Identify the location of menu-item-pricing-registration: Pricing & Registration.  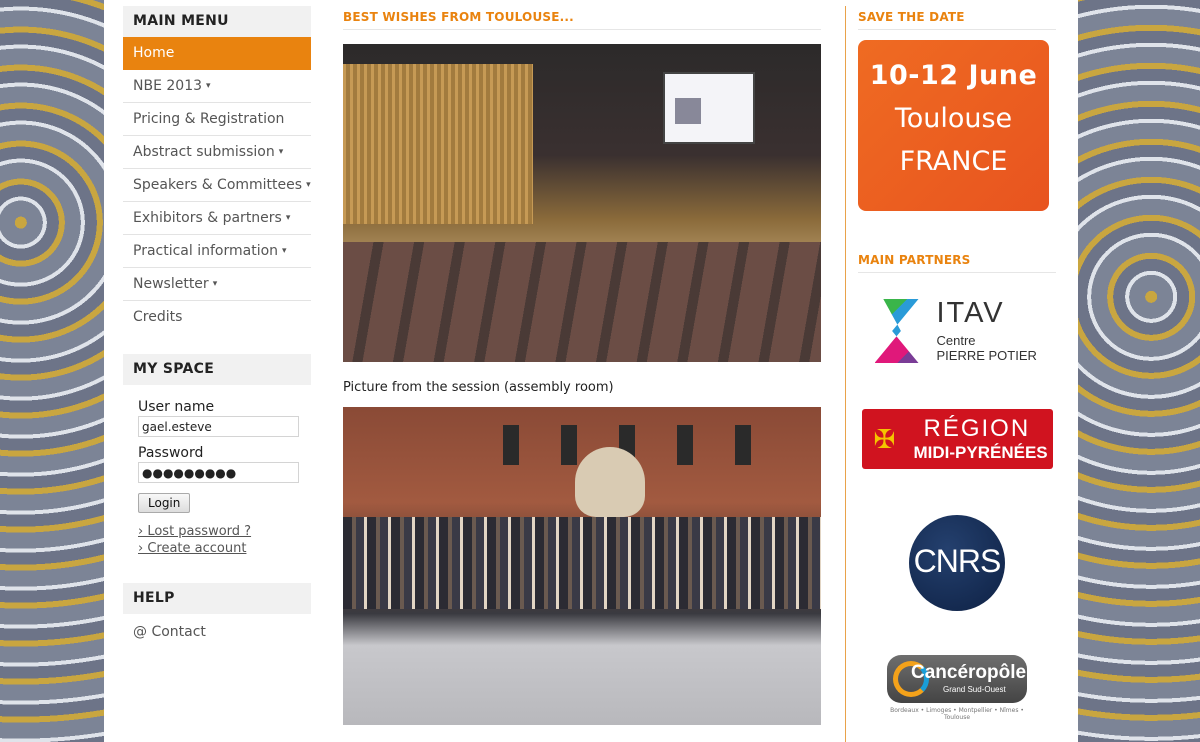
(217, 119).